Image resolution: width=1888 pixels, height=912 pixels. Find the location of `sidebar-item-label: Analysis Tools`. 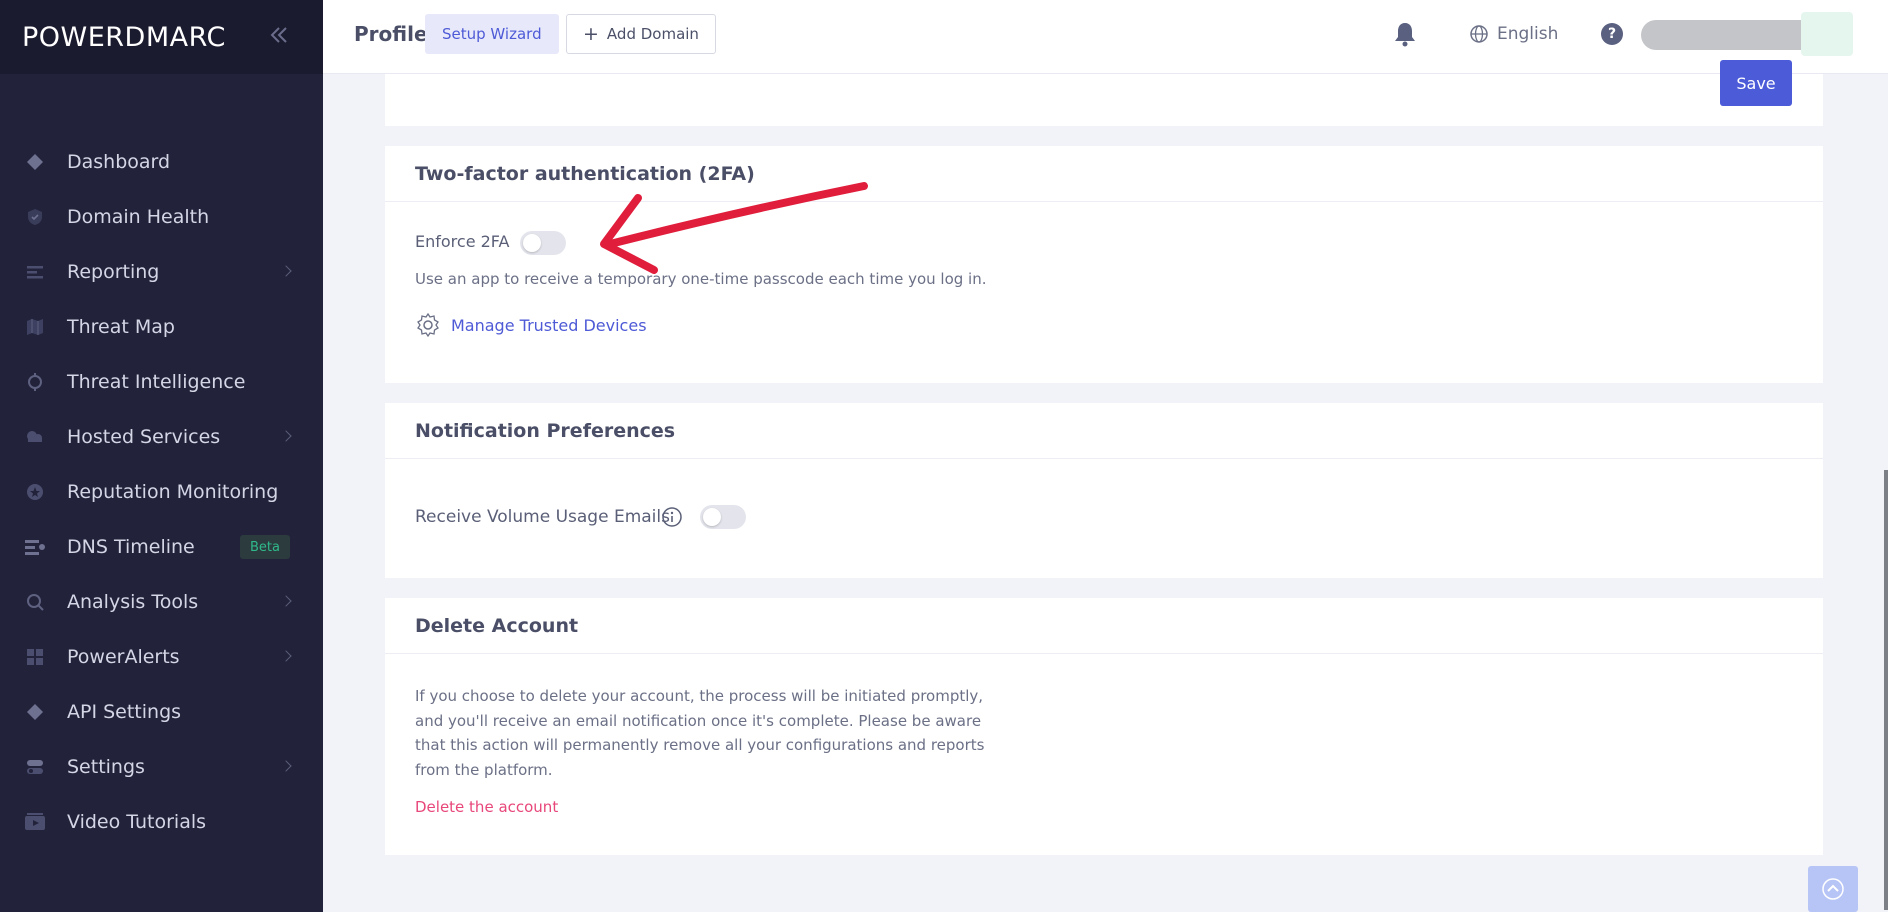

sidebar-item-label: Analysis Tools is located at coordinates (133, 602).